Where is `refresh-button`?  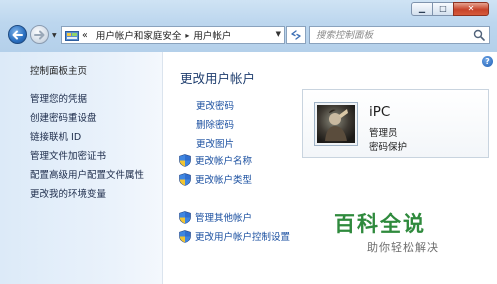 refresh-button is located at coordinates (296, 35).